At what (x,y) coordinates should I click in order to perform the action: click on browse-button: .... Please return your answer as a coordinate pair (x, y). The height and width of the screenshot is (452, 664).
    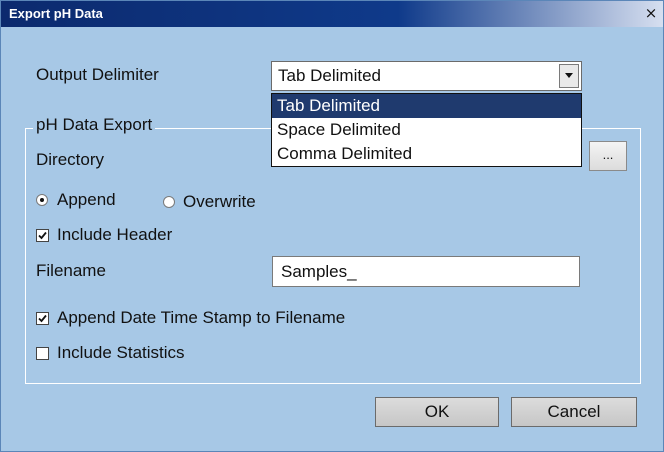
    Looking at the image, I should click on (608, 156).